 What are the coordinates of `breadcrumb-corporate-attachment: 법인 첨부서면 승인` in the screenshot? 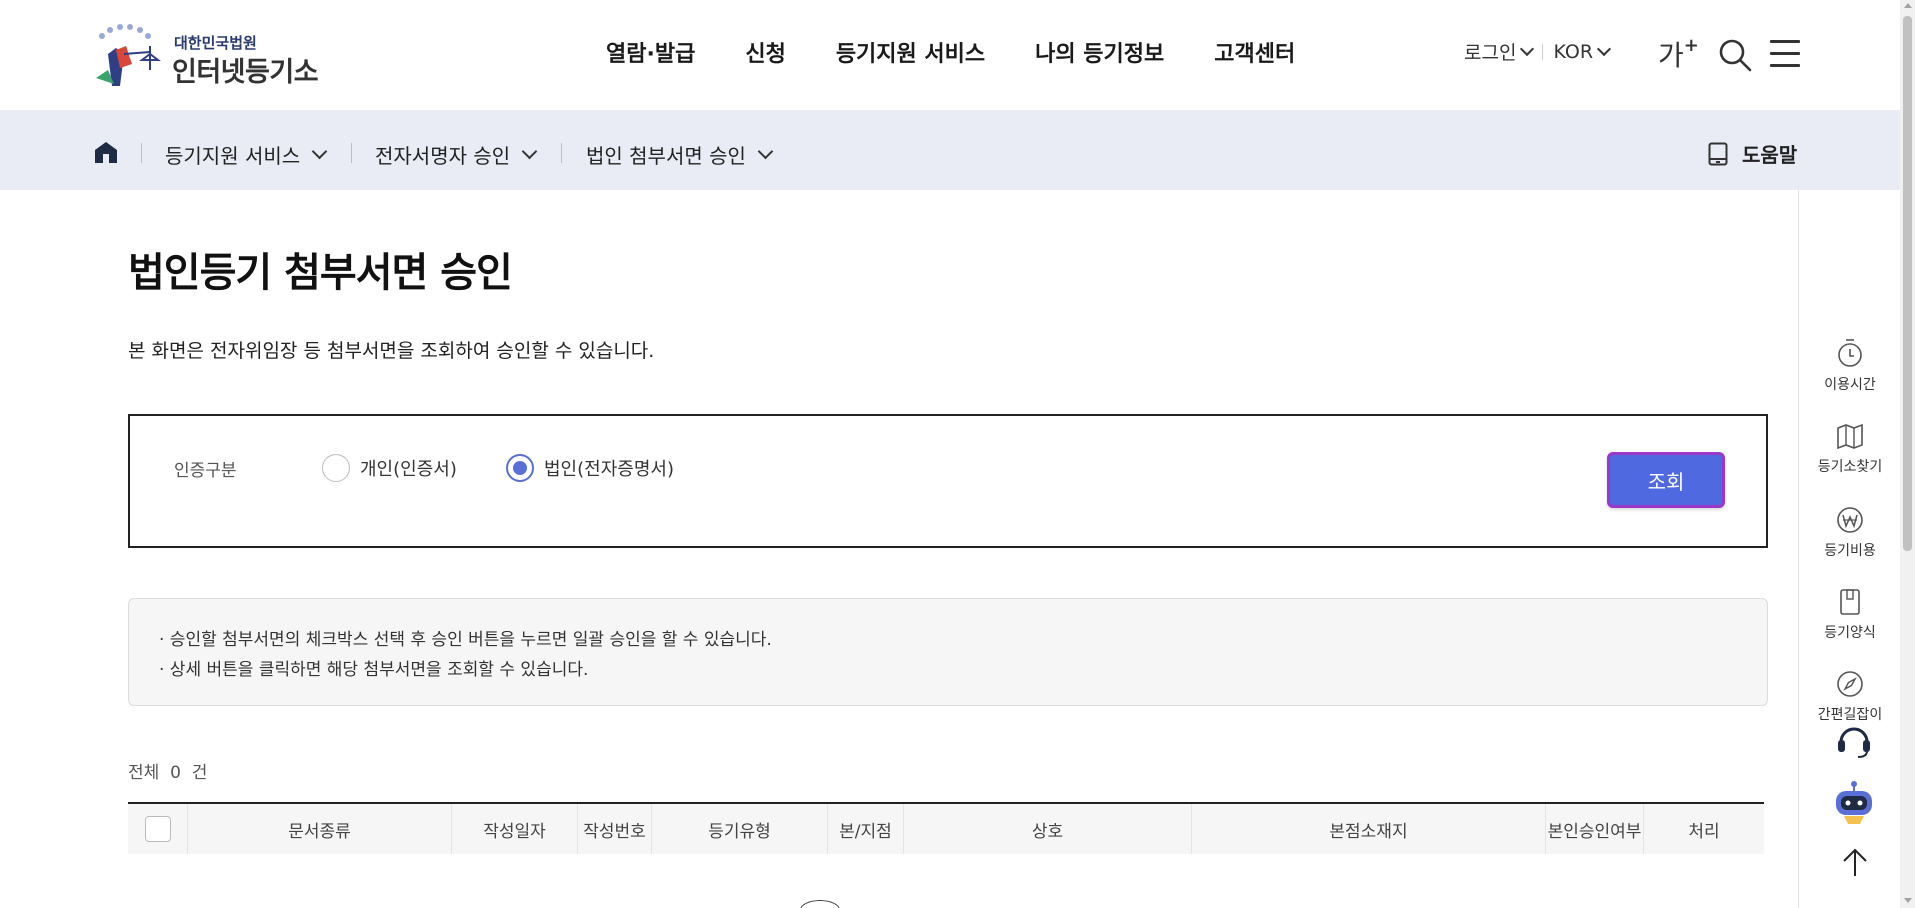 It's located at (680, 154).